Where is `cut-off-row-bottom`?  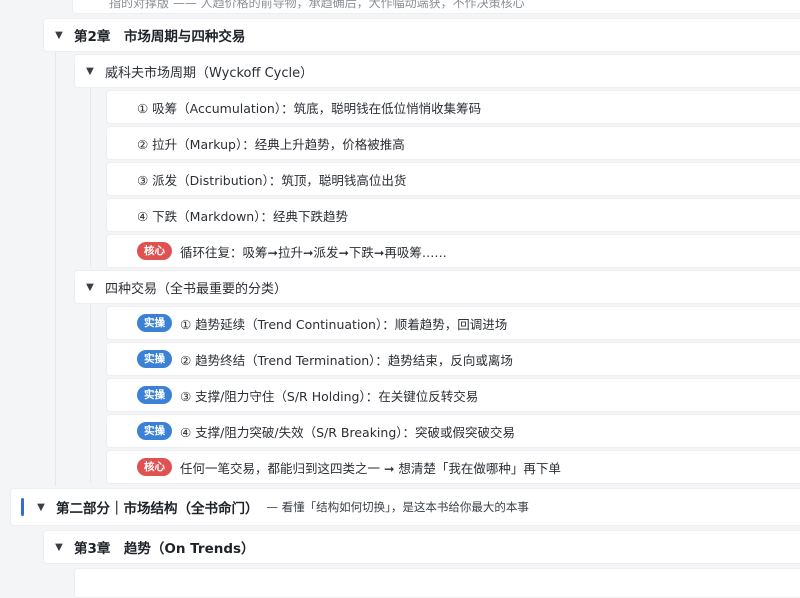 cut-off-row-bottom is located at coordinates (437, 583).